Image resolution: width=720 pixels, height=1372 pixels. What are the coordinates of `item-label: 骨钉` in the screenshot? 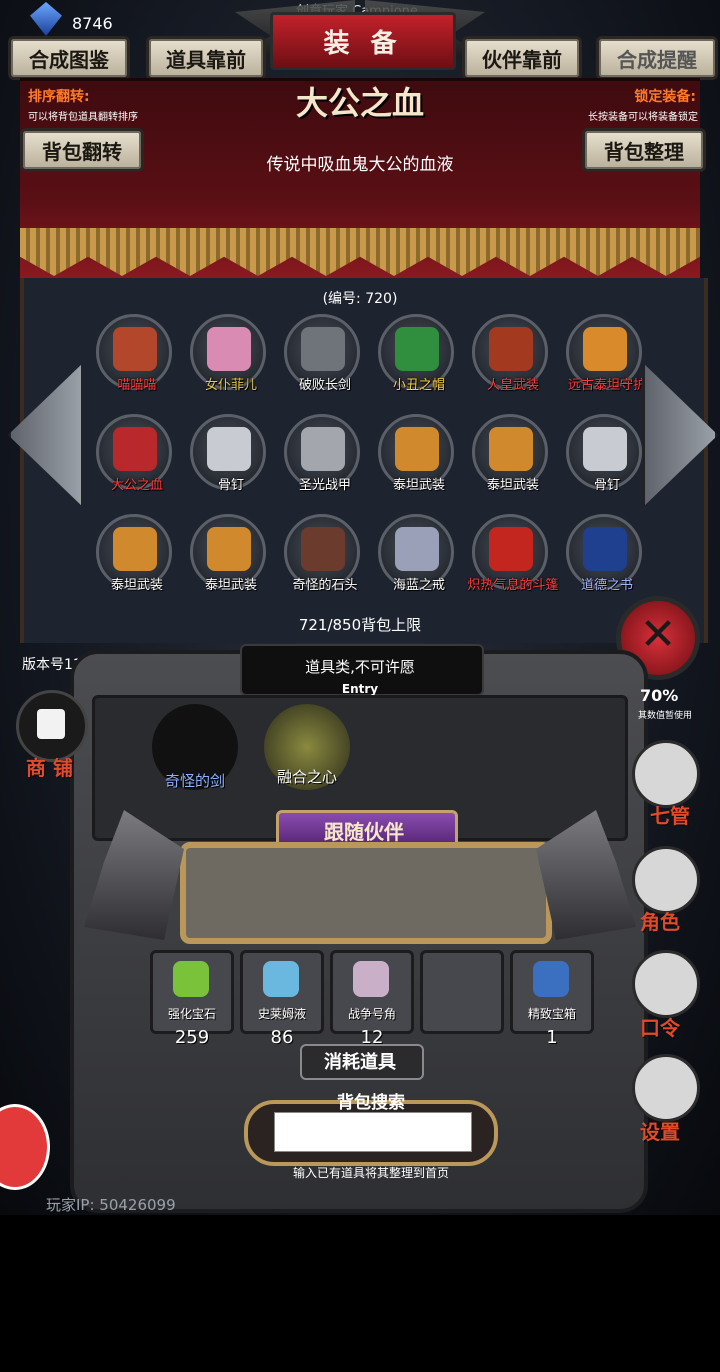 It's located at (230, 485).